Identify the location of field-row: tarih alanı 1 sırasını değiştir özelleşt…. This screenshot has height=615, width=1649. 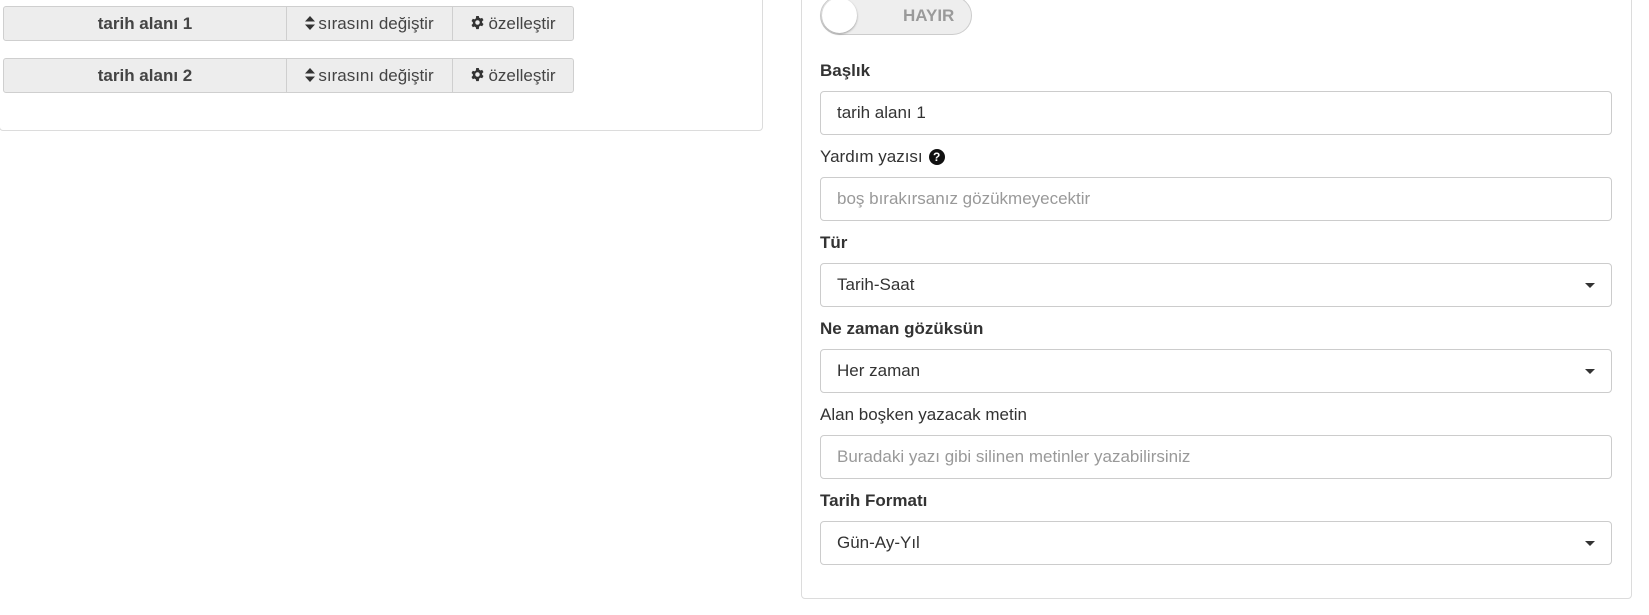
(288, 23).